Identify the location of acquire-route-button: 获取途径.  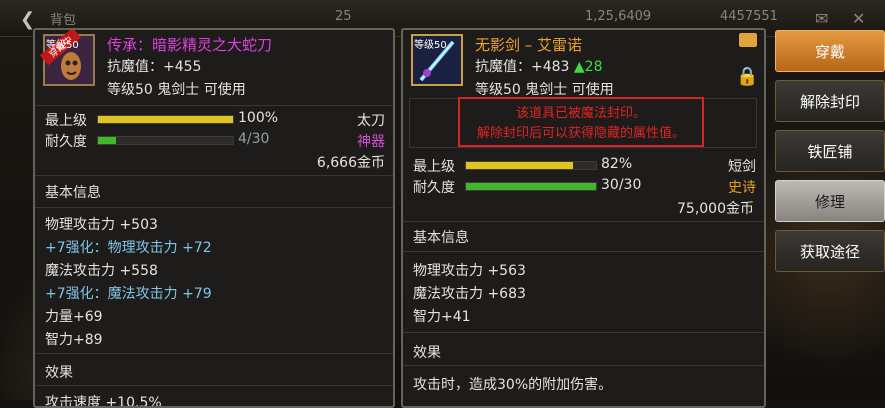
(830, 251).